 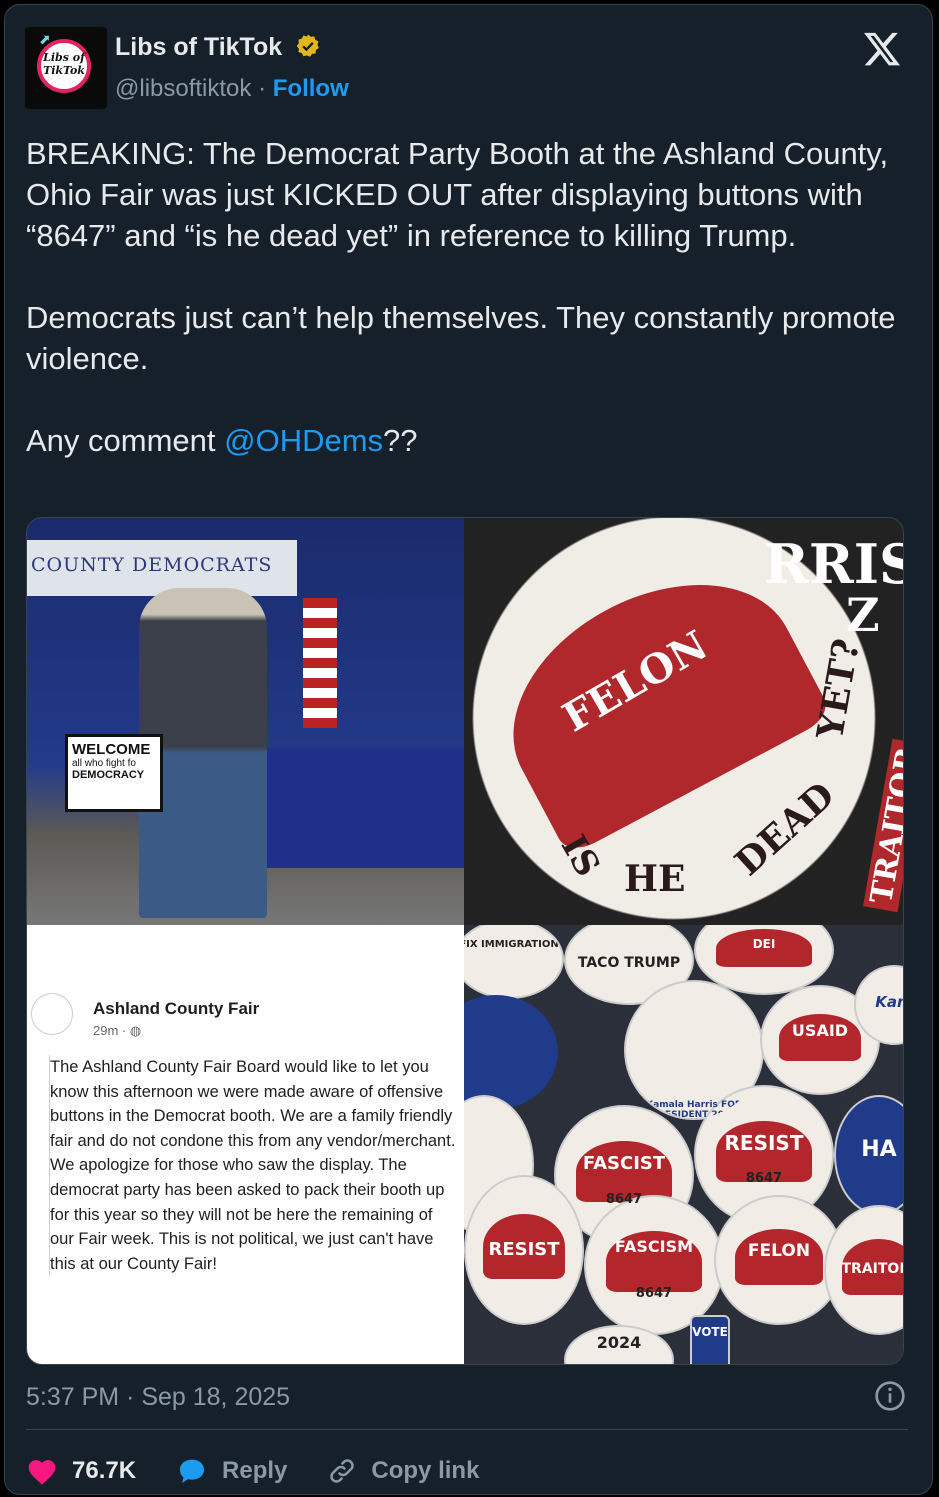 I want to click on resist-text-2: RESIST, so click(x=524, y=1249).